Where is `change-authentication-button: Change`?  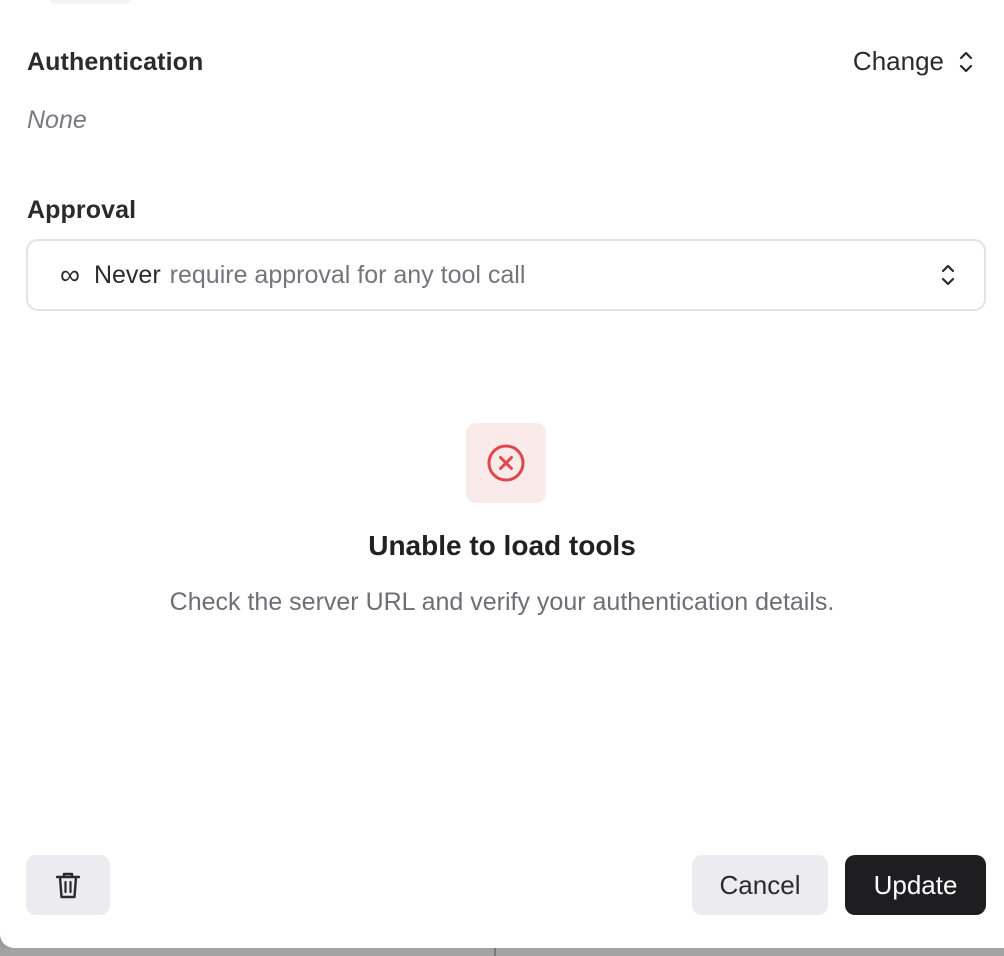
change-authentication-button: Change is located at coordinates (913, 61).